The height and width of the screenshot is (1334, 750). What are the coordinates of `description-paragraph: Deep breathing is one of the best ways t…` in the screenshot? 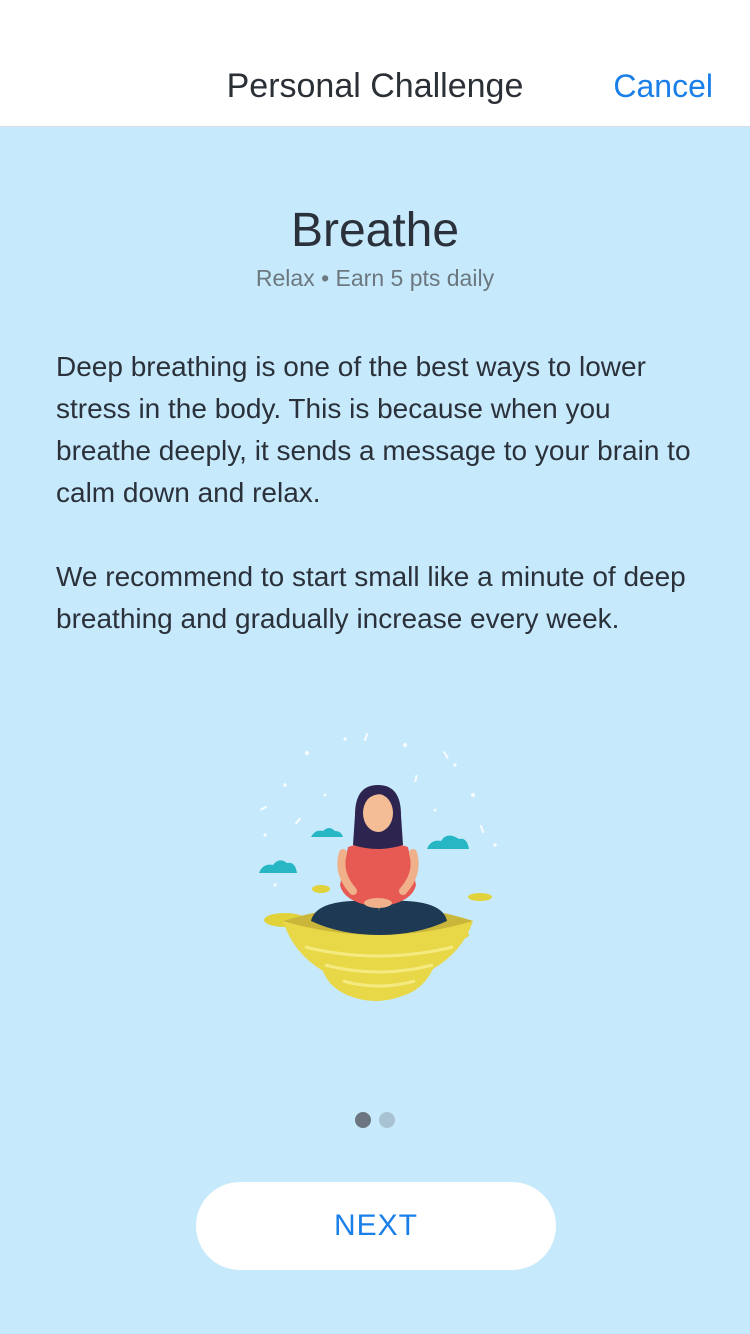 It's located at (373, 429).